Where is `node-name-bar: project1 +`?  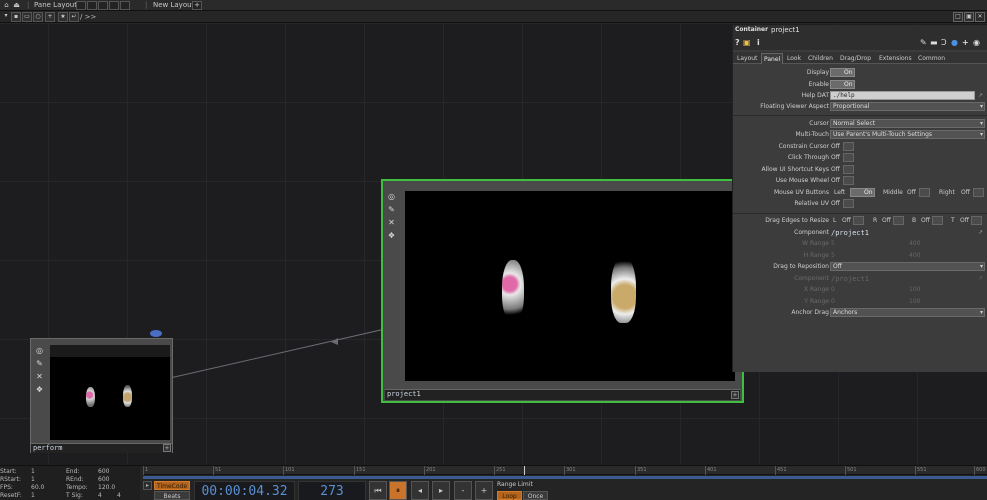
node-name-bar: project1 + is located at coordinates (562, 394).